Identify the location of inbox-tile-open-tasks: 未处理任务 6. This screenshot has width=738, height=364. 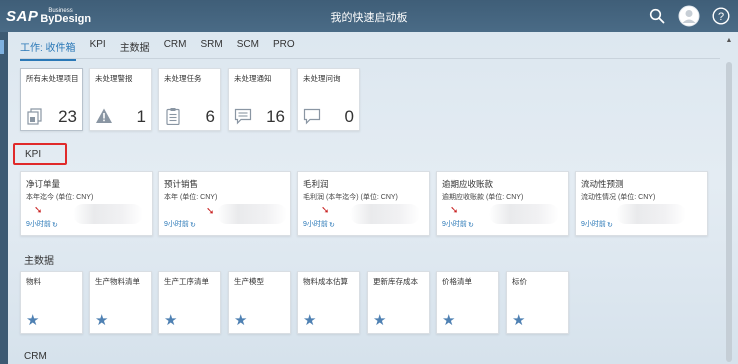
(189, 99).